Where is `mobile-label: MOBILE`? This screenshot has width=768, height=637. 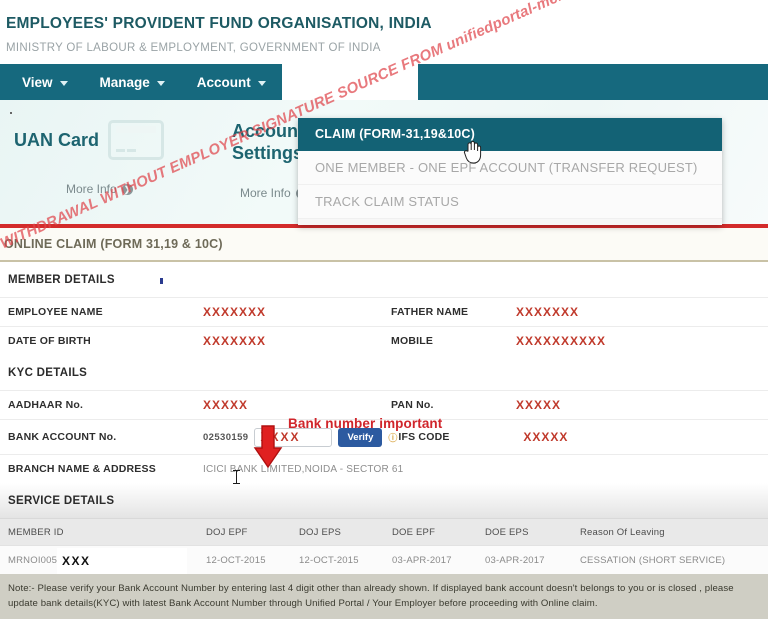
mobile-label: MOBILE is located at coordinates (412, 341).